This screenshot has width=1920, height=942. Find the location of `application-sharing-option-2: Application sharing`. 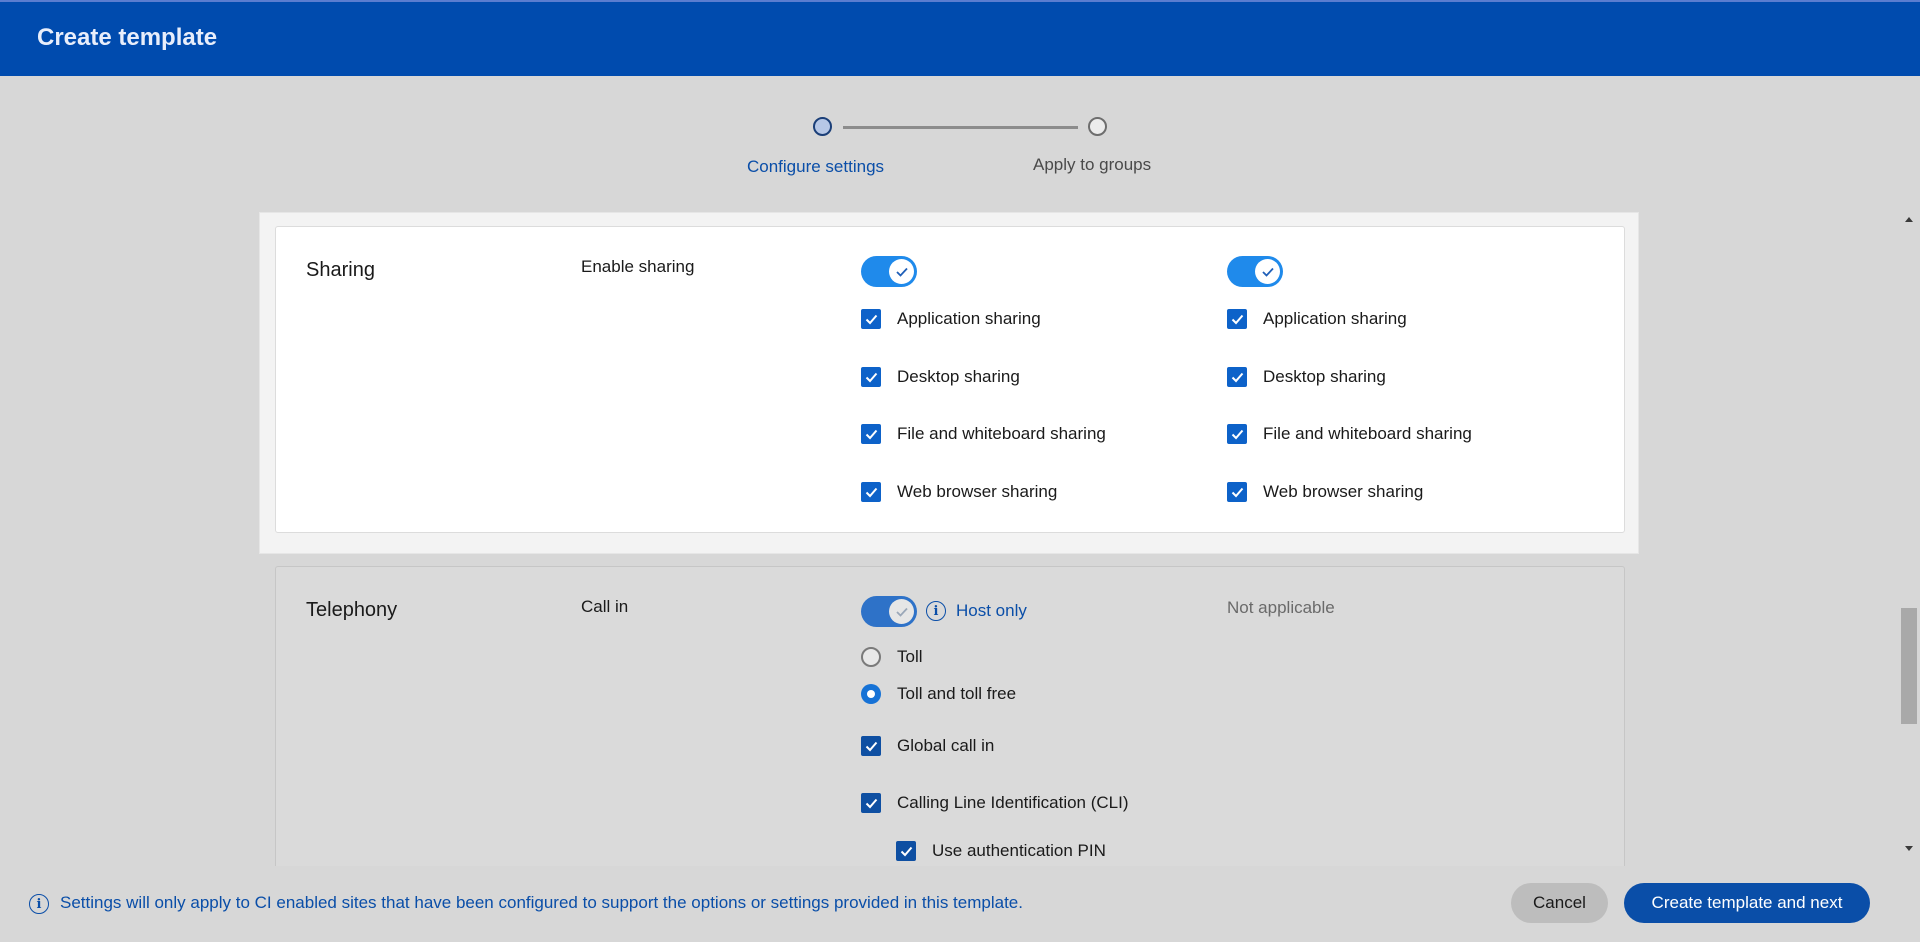

application-sharing-option-2: Application sharing is located at coordinates (1317, 319).